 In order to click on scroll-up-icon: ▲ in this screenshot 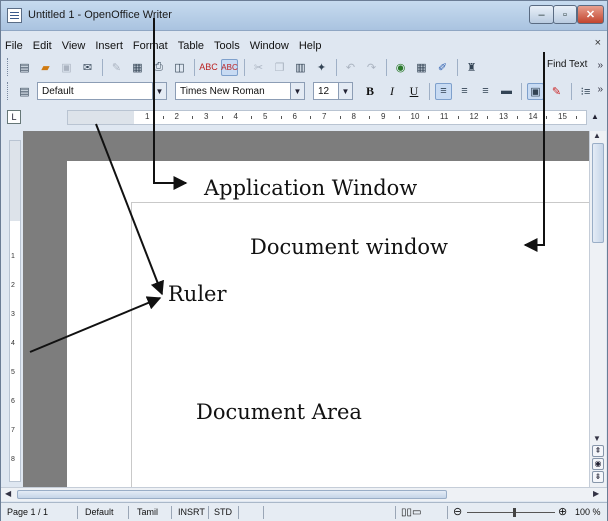, I will do `click(597, 135)`.